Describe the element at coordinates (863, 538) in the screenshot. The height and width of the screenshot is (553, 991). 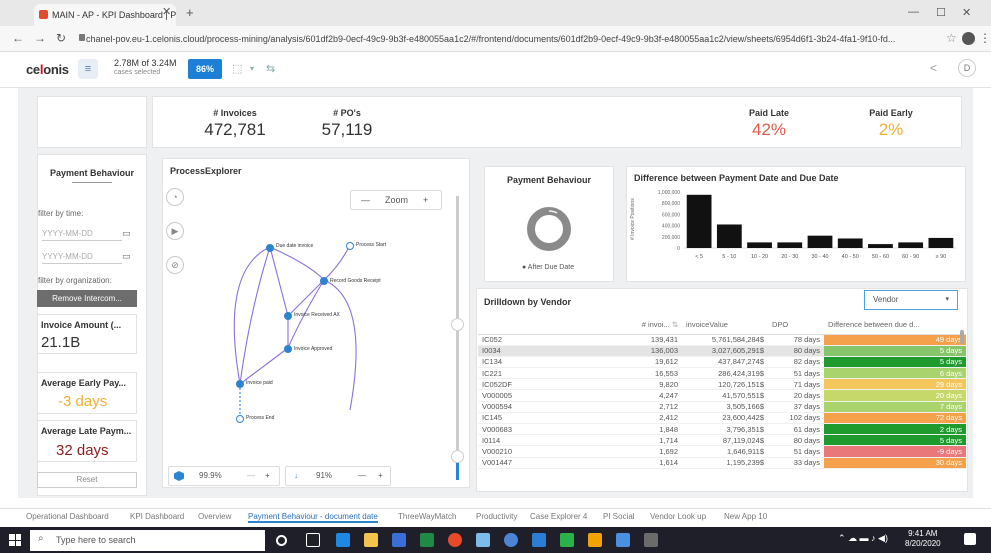
I see `system-tray-icons: ⌃ ☁ ▬ ♪ ◀)` at that location.